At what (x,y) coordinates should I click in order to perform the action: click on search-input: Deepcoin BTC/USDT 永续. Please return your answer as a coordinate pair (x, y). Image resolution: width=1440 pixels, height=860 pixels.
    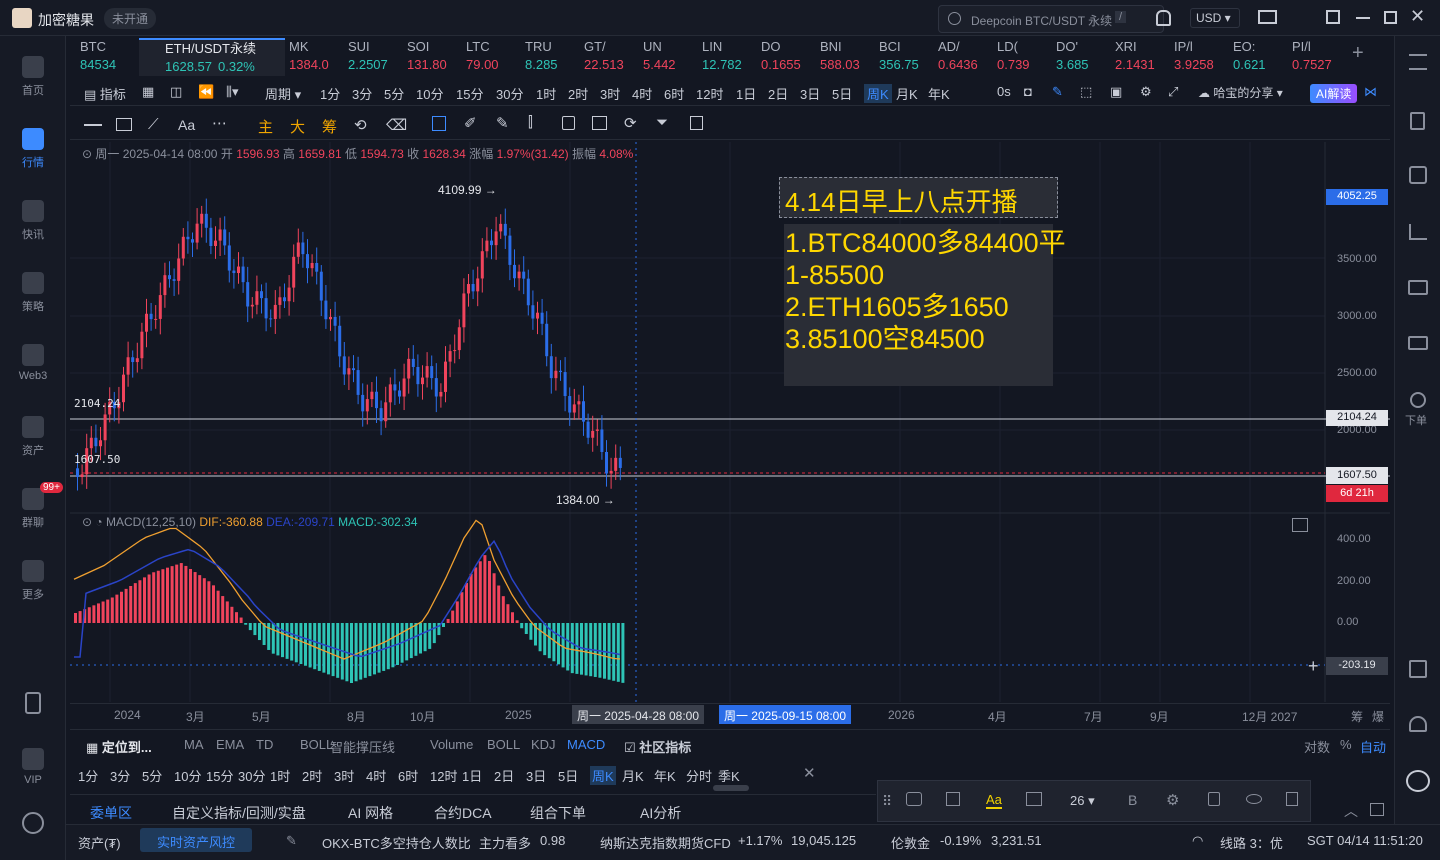
    Looking at the image, I should click on (1041, 20).